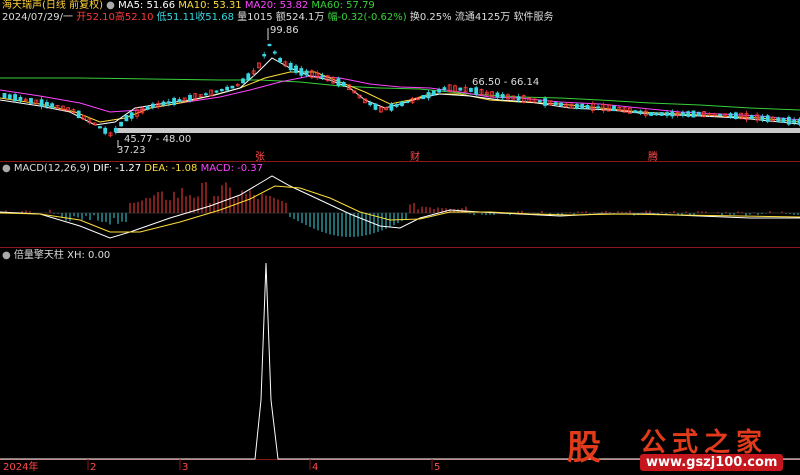 This screenshot has height=475, width=800. What do you see at coordinates (284, 30) in the screenshot?
I see `high-annotation: 99.86` at bounding box center [284, 30].